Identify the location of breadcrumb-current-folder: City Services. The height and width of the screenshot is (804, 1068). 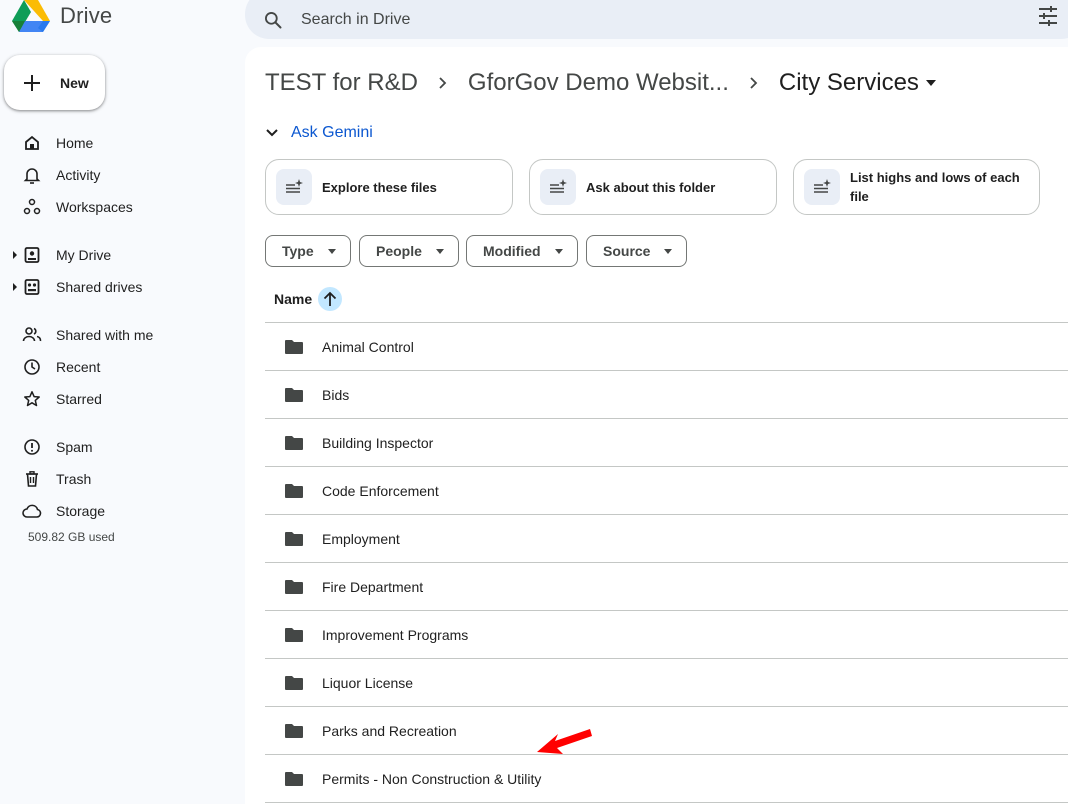
(858, 83).